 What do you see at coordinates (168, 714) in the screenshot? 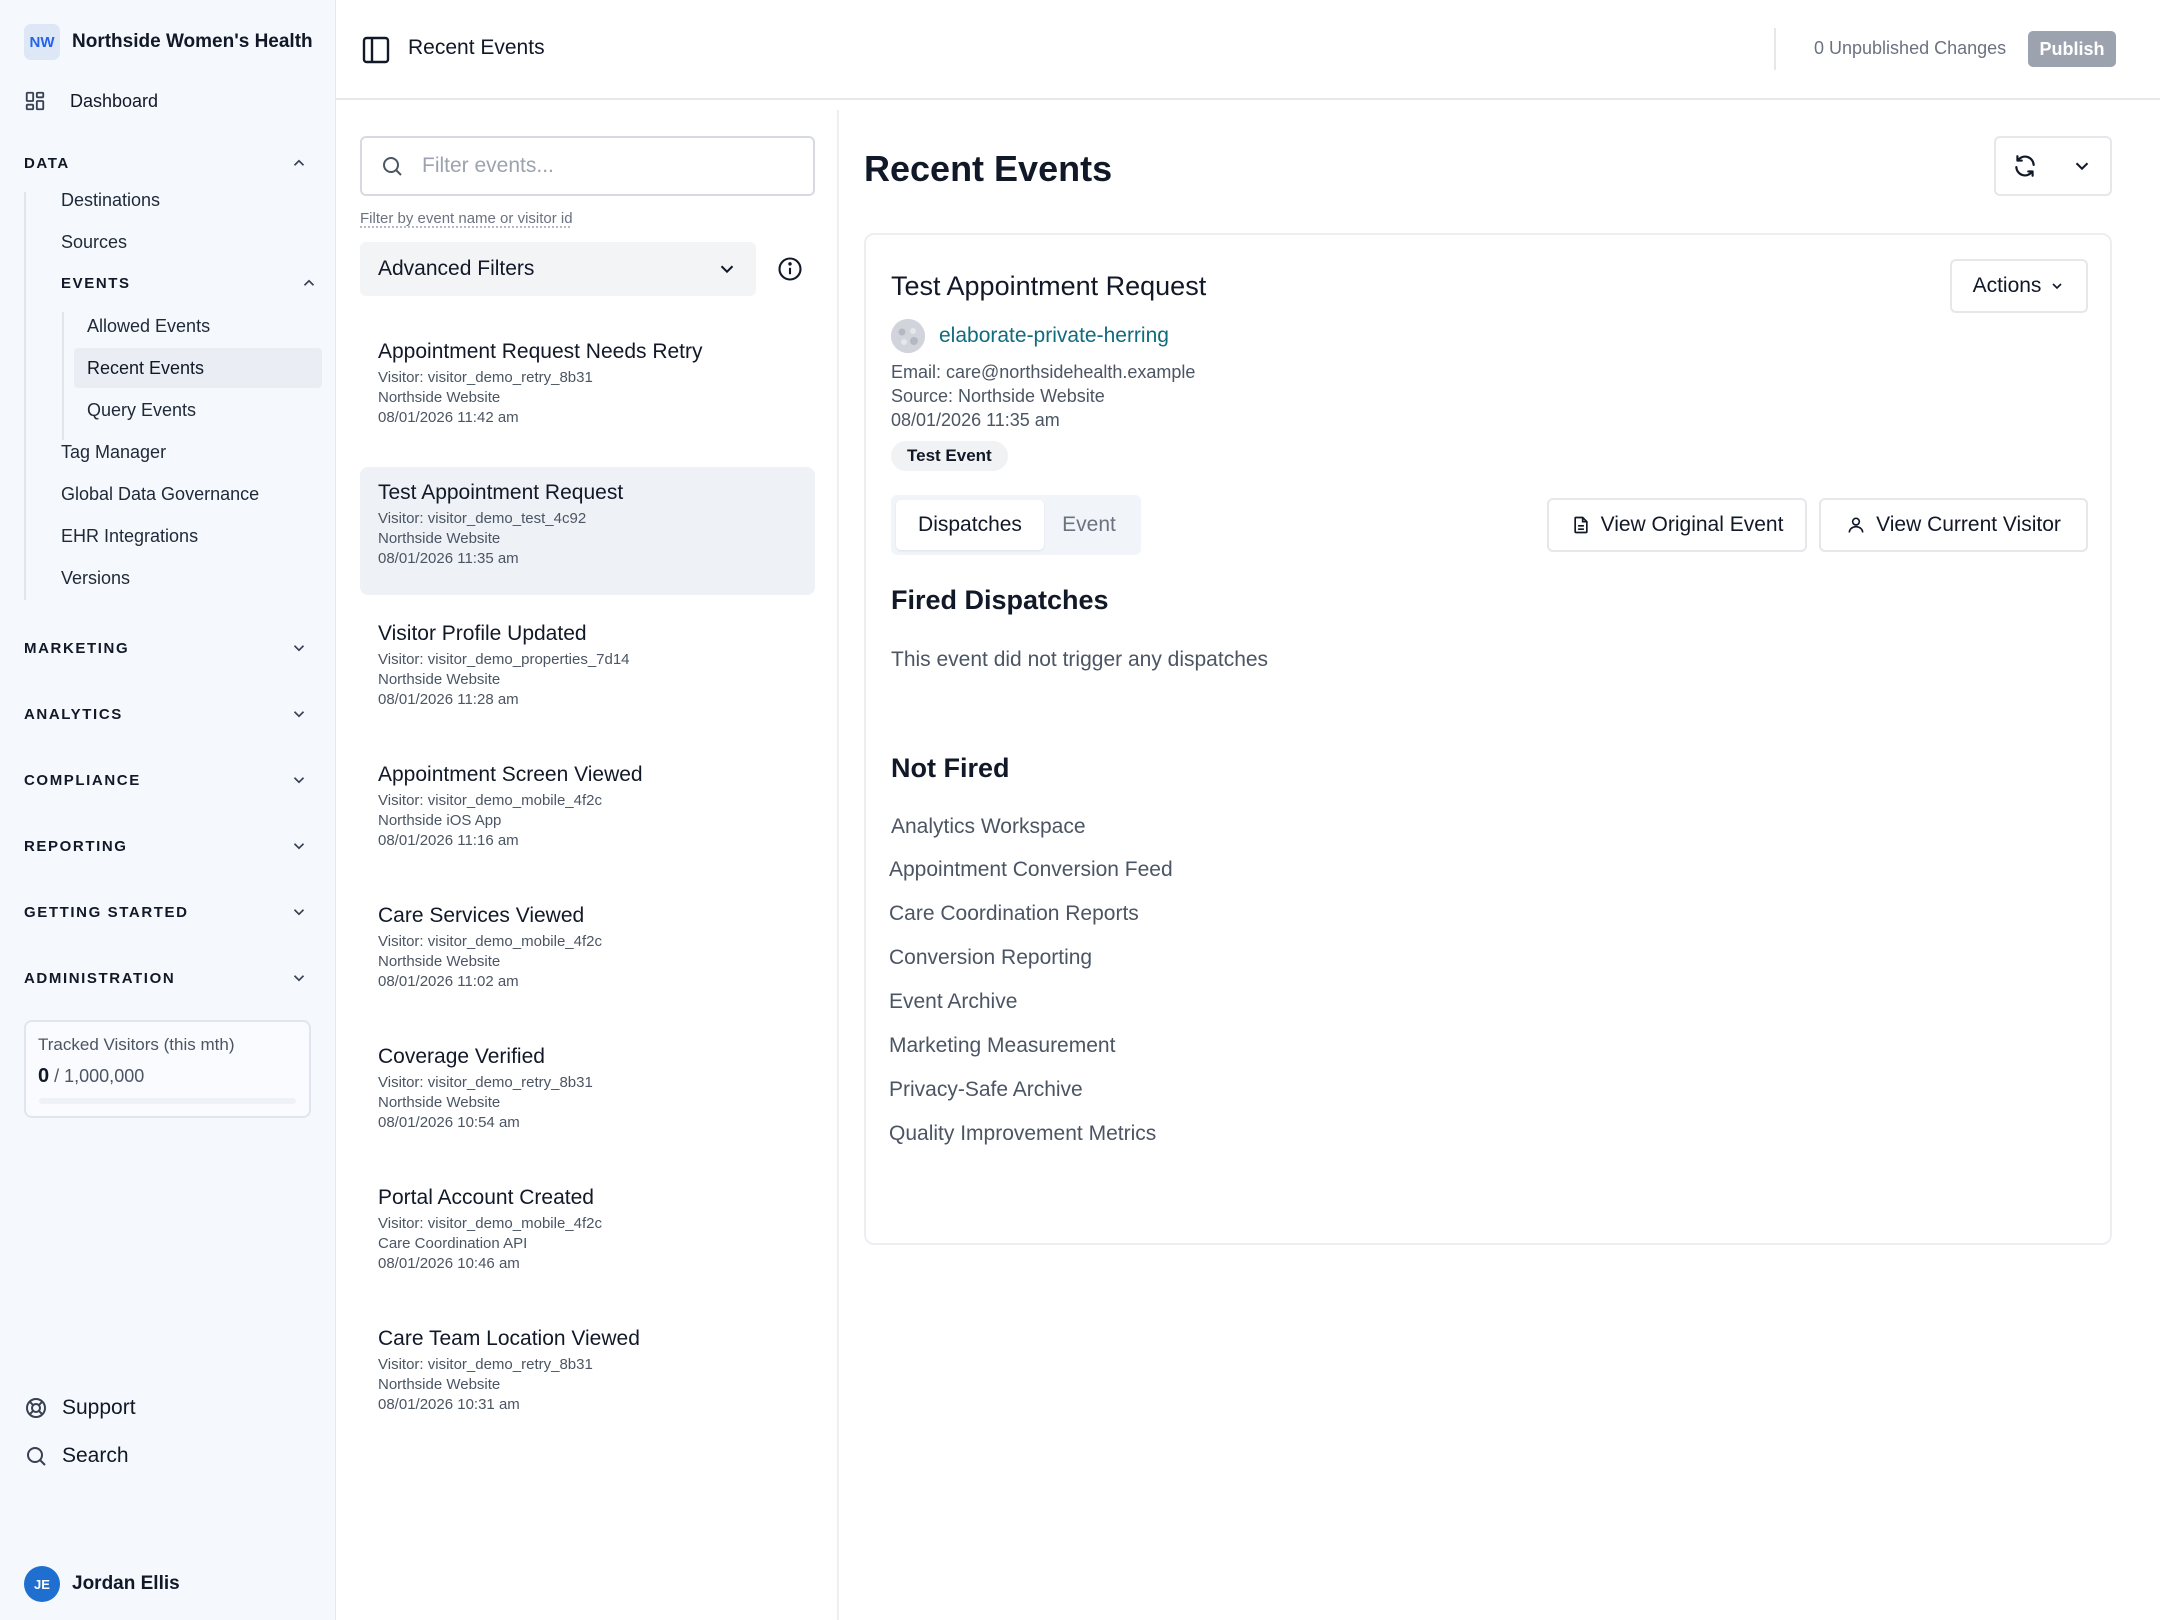
I see `sidebar-section-analytics: ANALYTICS` at bounding box center [168, 714].